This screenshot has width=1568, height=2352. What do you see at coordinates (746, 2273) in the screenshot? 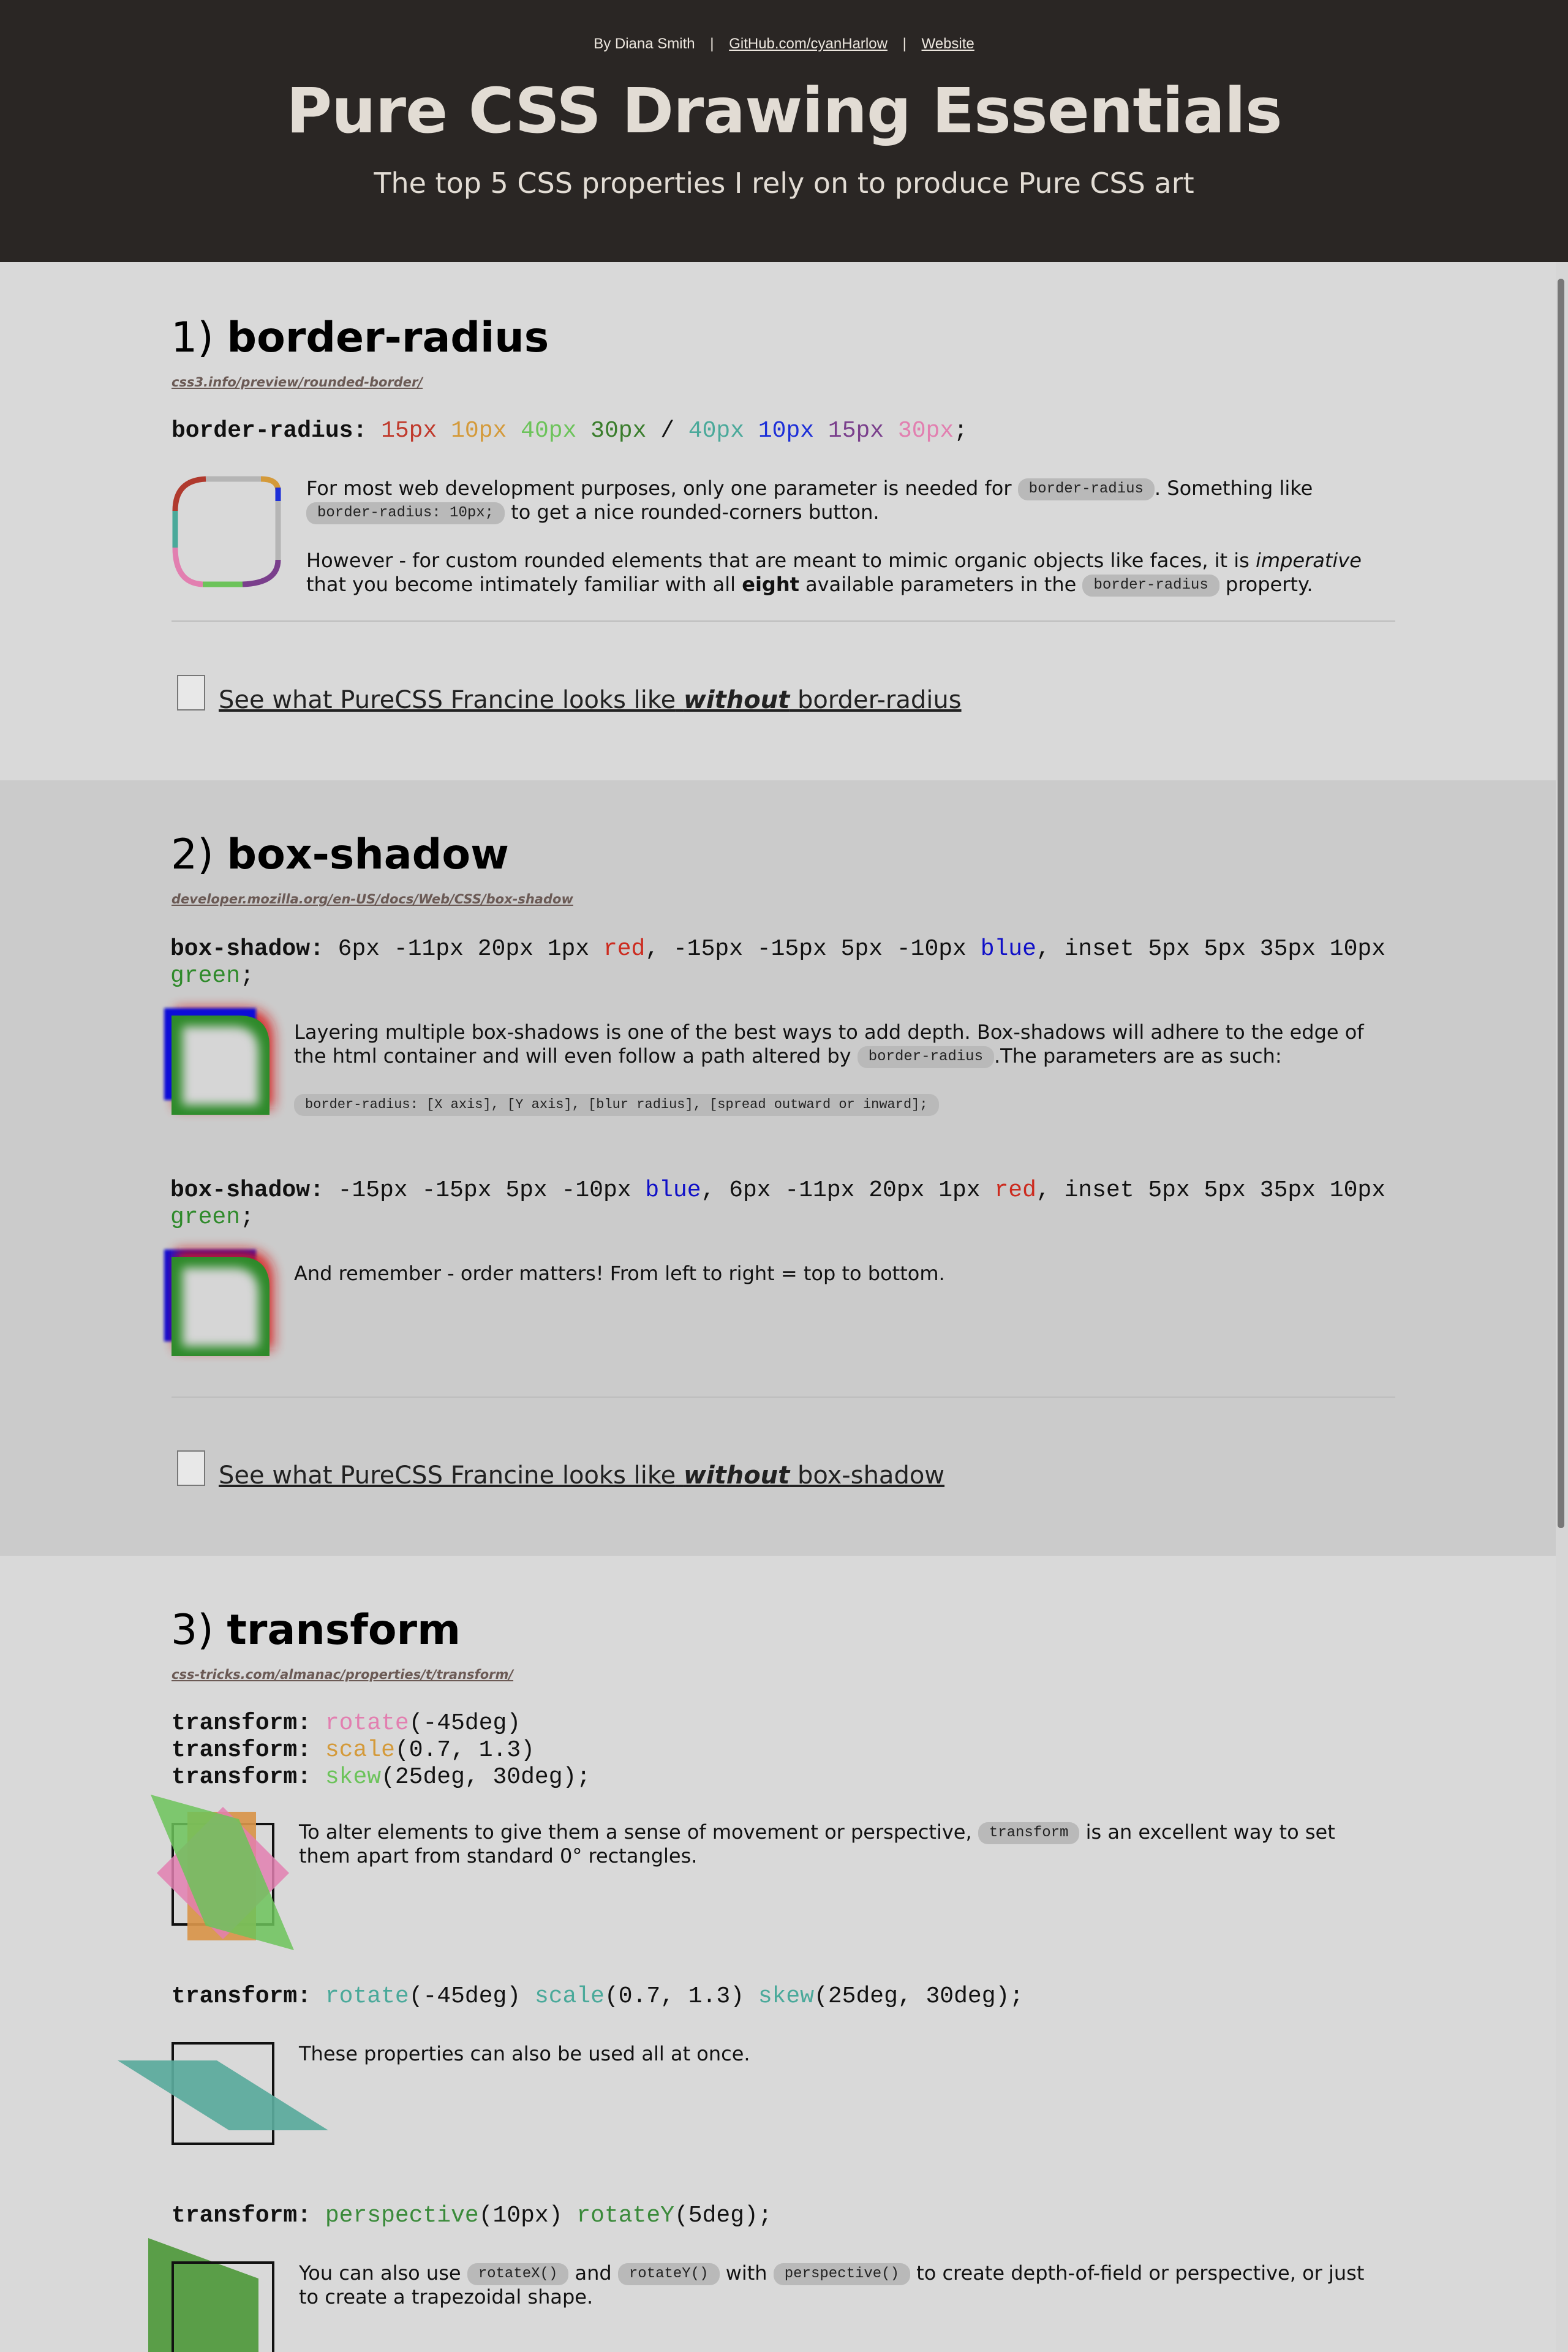
I see `paragraph-text: with` at bounding box center [746, 2273].